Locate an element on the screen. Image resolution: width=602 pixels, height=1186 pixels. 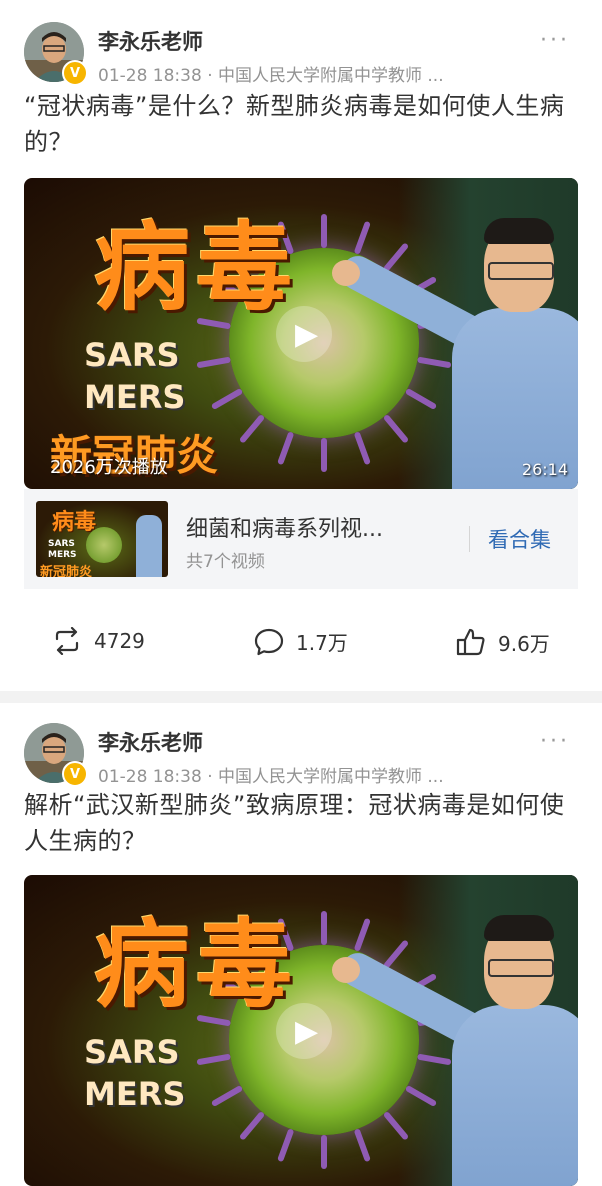
like-count: 9.6万 is located at coordinates (524, 643).